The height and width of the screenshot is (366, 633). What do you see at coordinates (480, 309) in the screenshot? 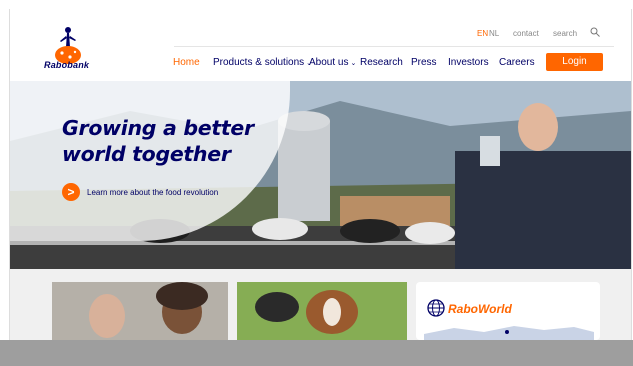
I see `raboworld-title: RaboWorld` at bounding box center [480, 309].